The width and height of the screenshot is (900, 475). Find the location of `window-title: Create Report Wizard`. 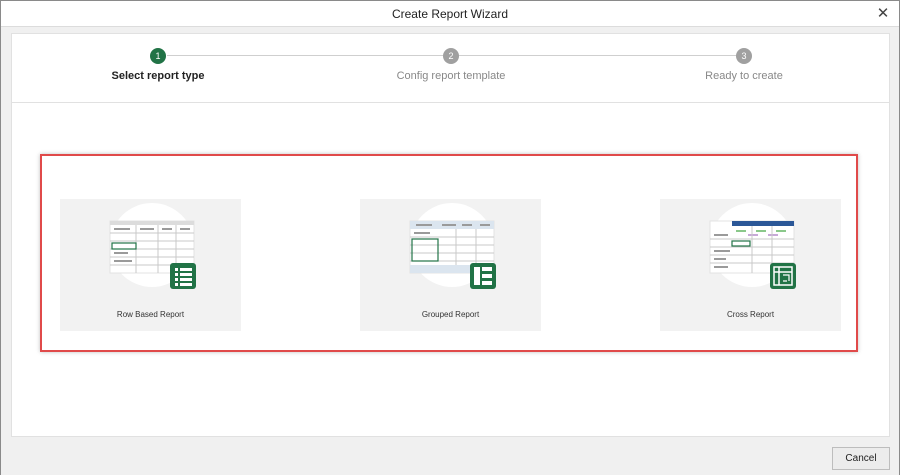

window-title: Create Report Wizard is located at coordinates (450, 14).